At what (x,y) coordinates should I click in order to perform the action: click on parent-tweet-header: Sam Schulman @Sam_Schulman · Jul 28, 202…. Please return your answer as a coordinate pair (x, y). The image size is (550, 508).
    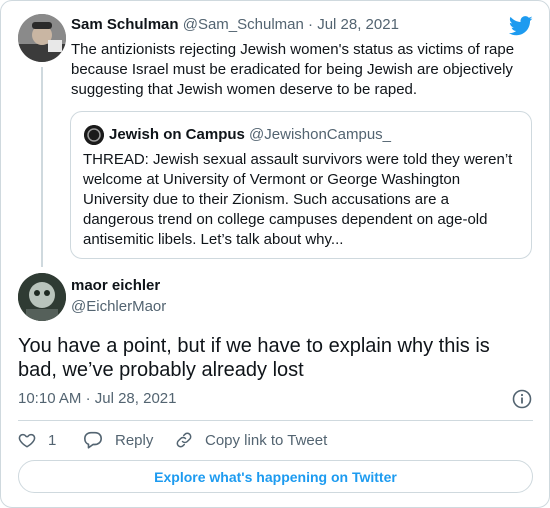
    Looking at the image, I should click on (235, 24).